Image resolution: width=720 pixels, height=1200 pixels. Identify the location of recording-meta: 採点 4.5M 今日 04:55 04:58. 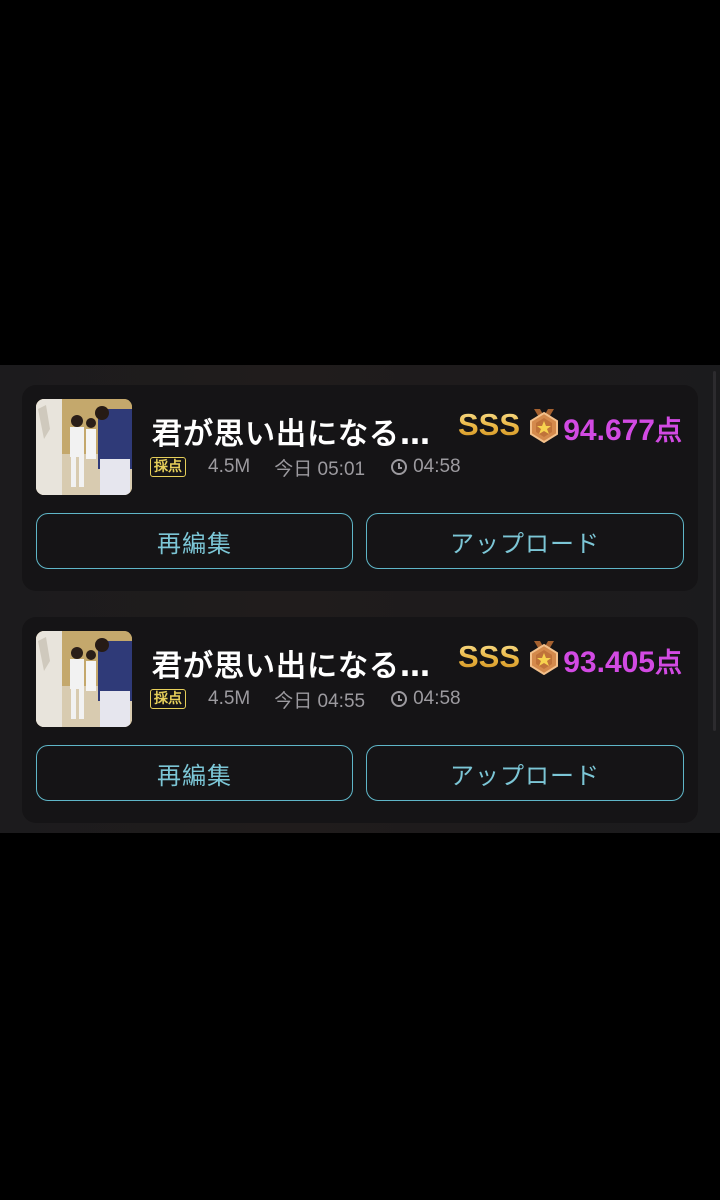
(305, 699).